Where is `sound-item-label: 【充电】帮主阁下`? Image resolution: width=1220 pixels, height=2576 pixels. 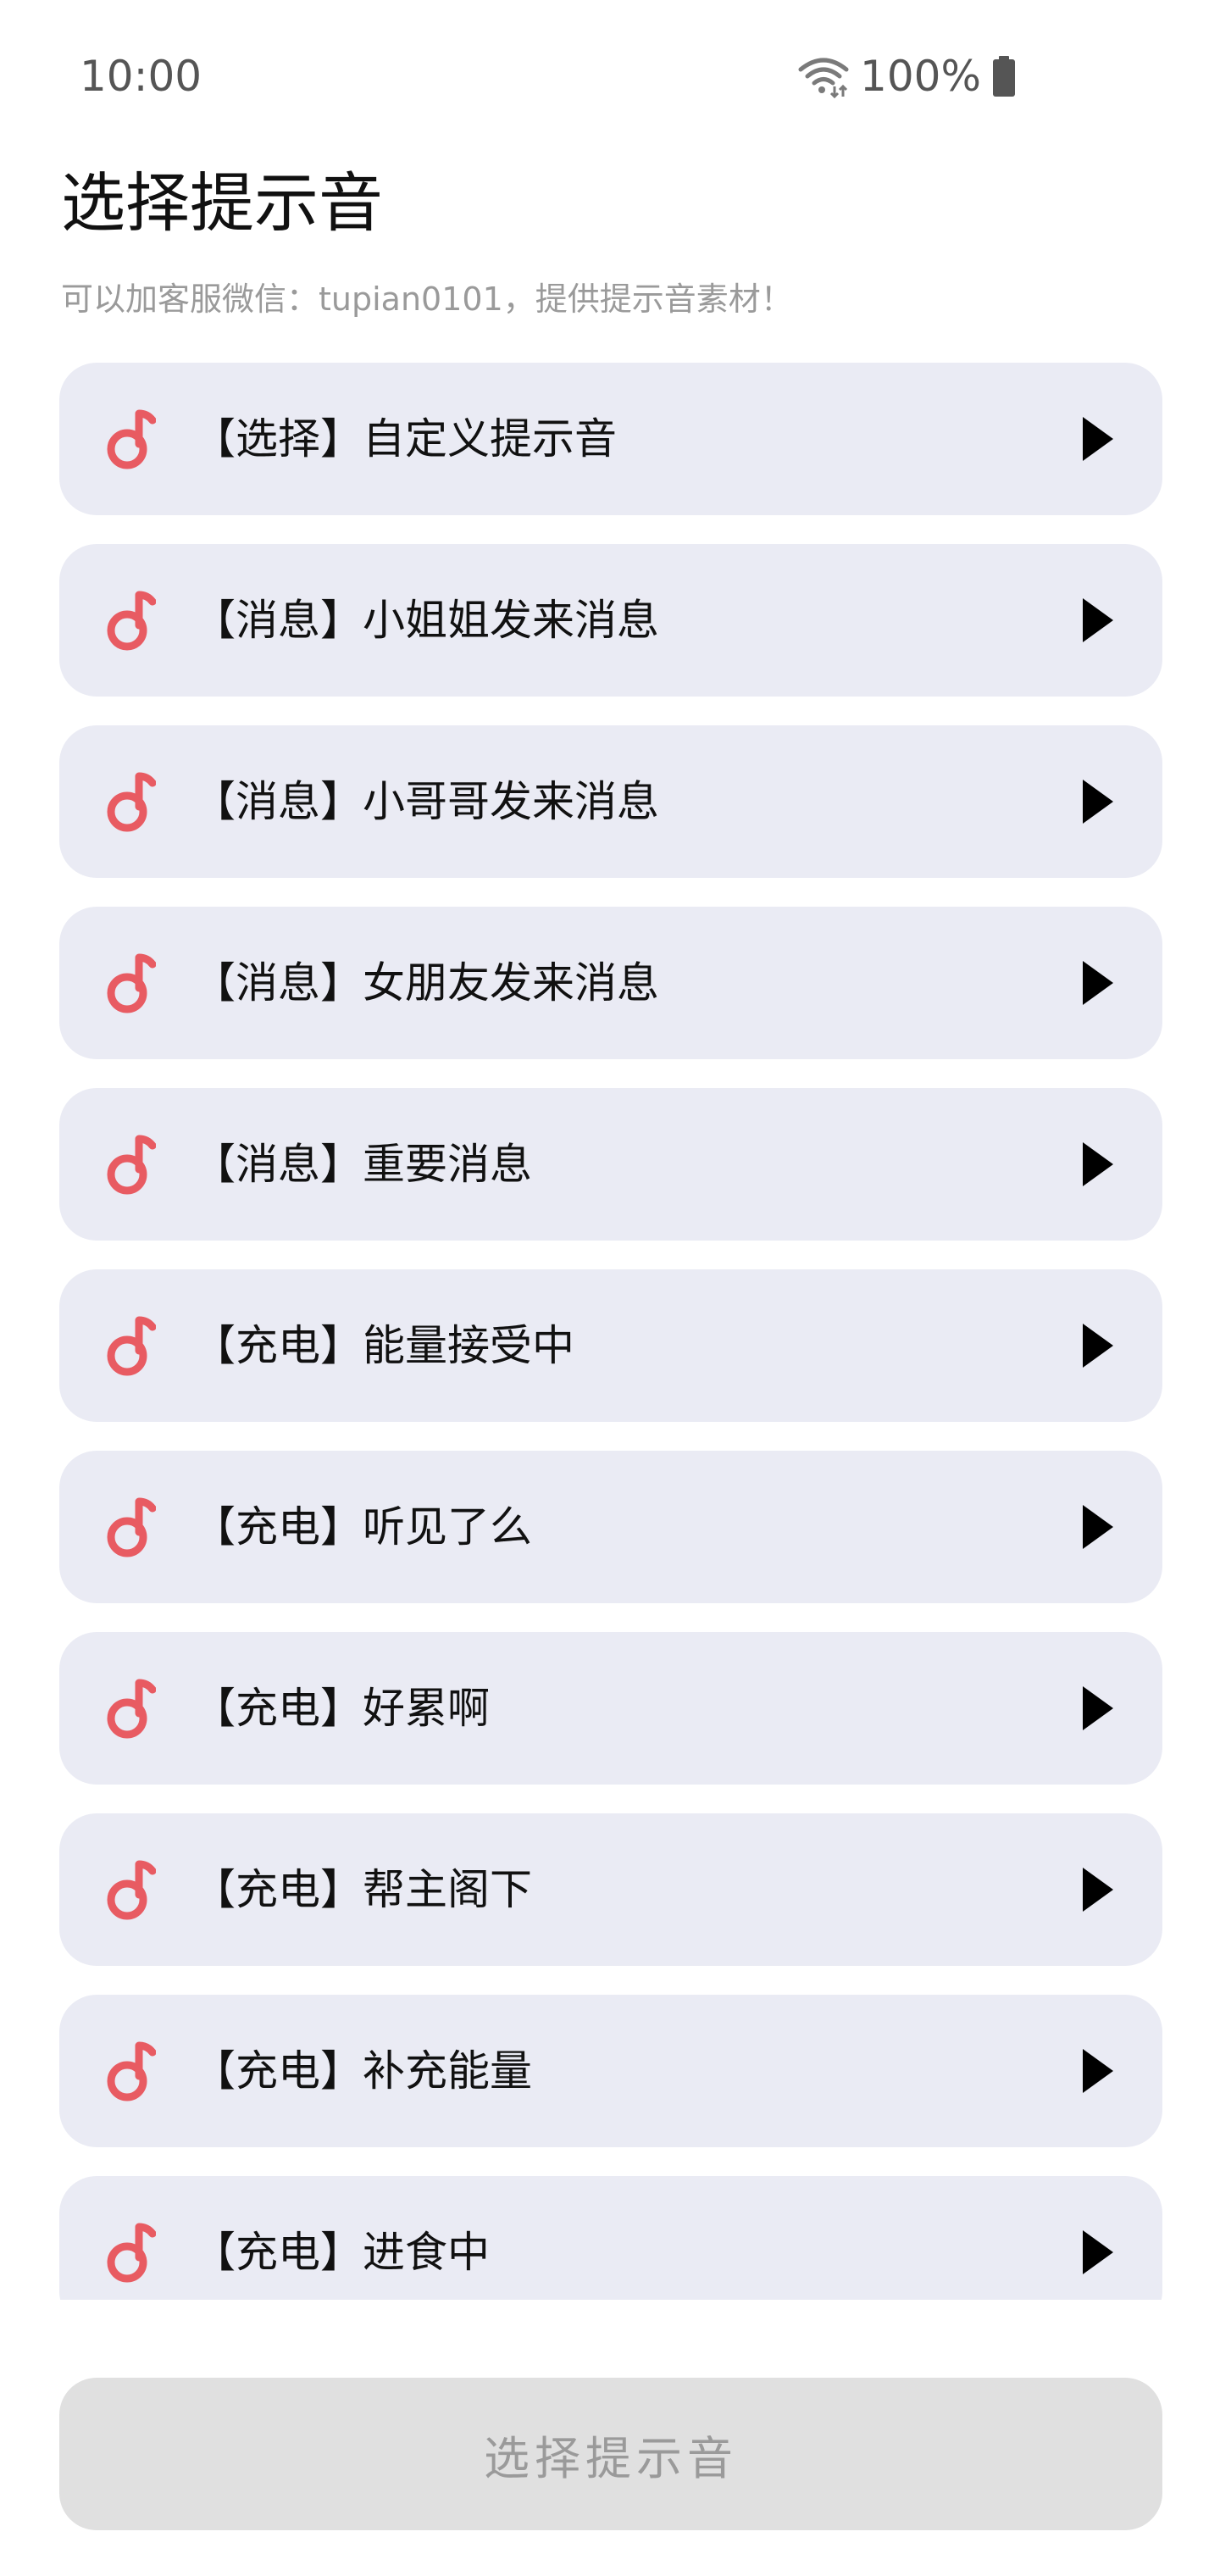
sound-item-label: 【充电】帮主阁下 is located at coordinates (362, 1889).